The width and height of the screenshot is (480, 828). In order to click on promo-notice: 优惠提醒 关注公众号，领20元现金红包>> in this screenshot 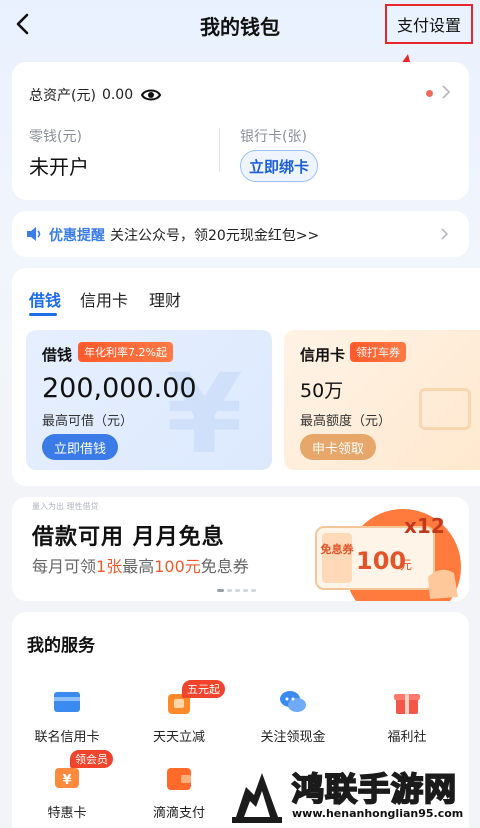, I will do `click(240, 234)`.